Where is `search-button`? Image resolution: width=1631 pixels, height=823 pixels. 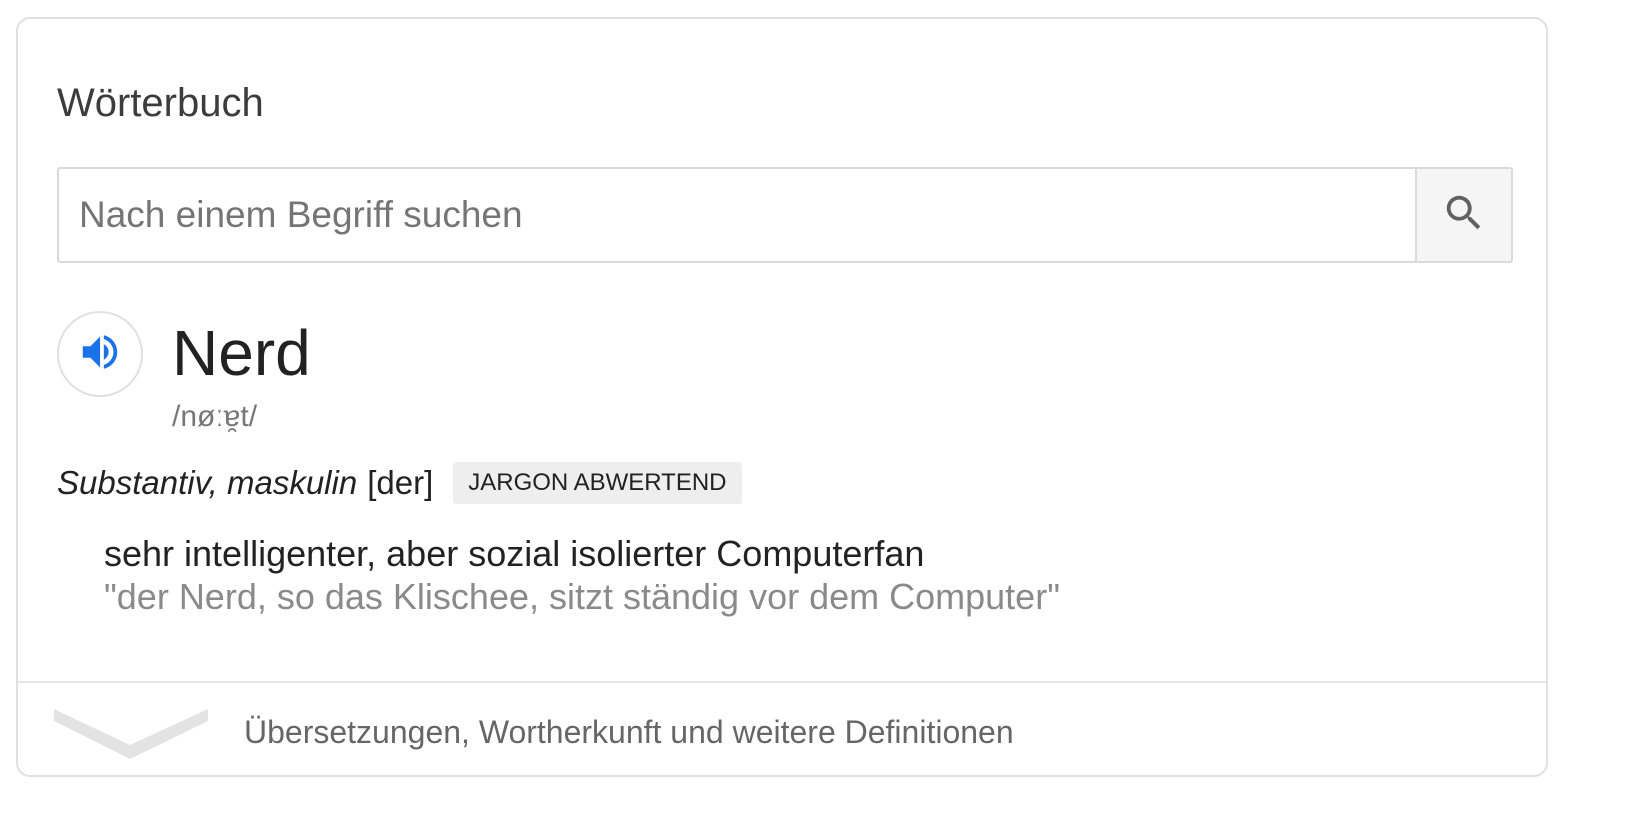 search-button is located at coordinates (1463, 215).